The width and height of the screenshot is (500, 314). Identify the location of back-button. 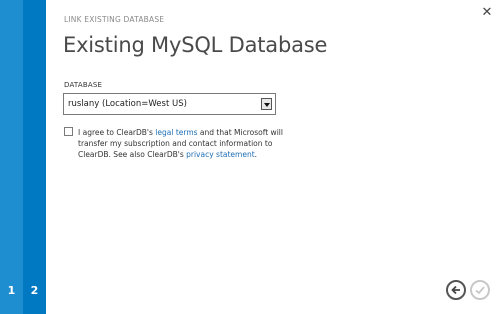
(456, 290).